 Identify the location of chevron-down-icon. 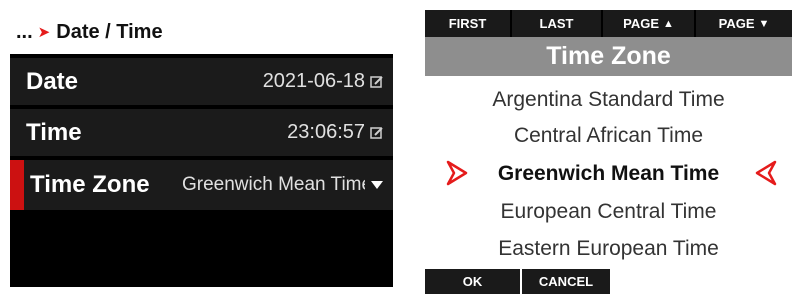
(377, 185).